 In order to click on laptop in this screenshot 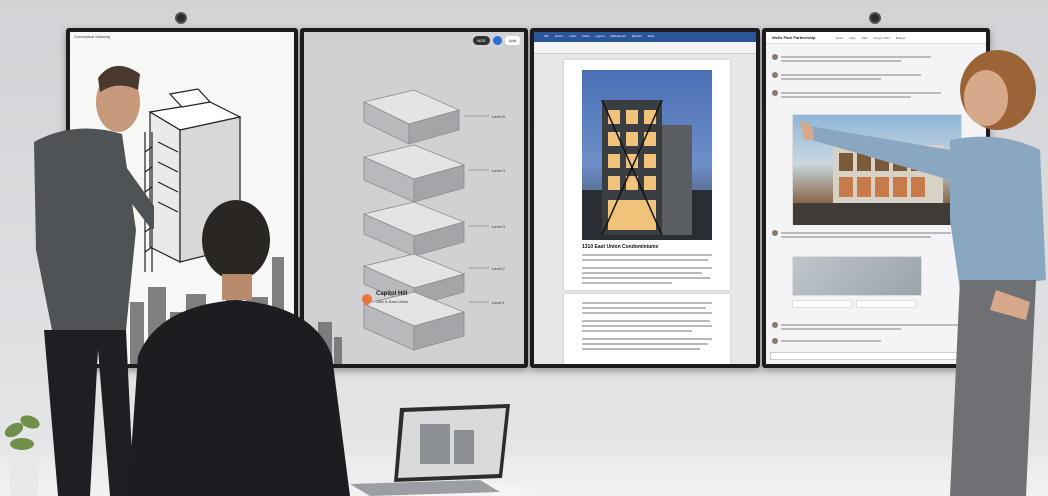, I will do `click(440, 450)`.